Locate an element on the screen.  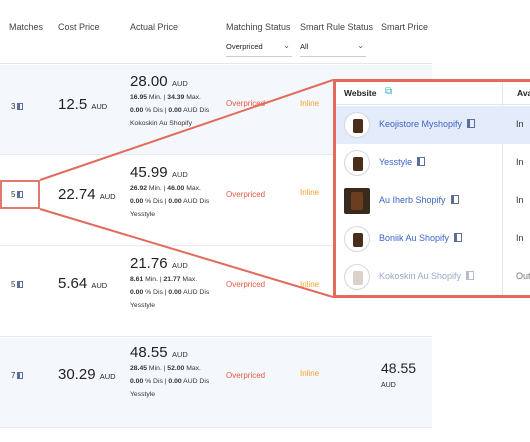
website-link: Boniik Au Shopify is located at coordinates (421, 238).